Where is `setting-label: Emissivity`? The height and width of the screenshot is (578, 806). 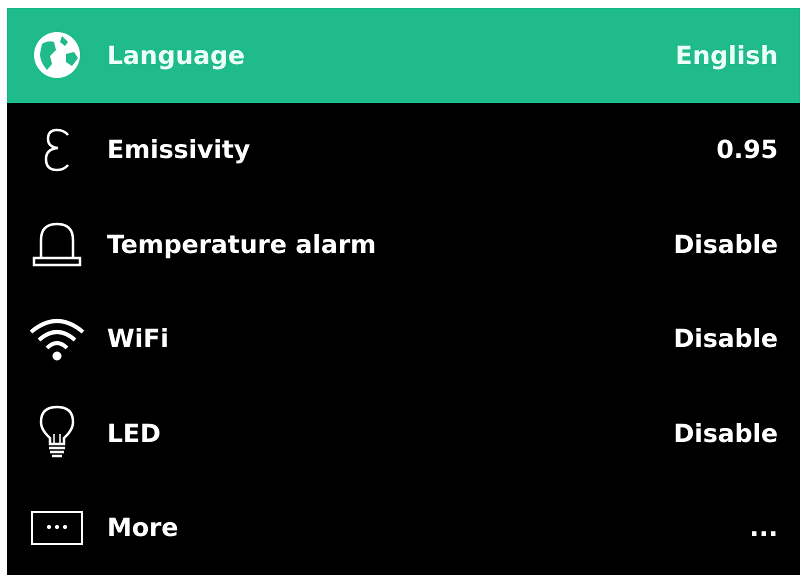 setting-label: Emissivity is located at coordinates (178, 150).